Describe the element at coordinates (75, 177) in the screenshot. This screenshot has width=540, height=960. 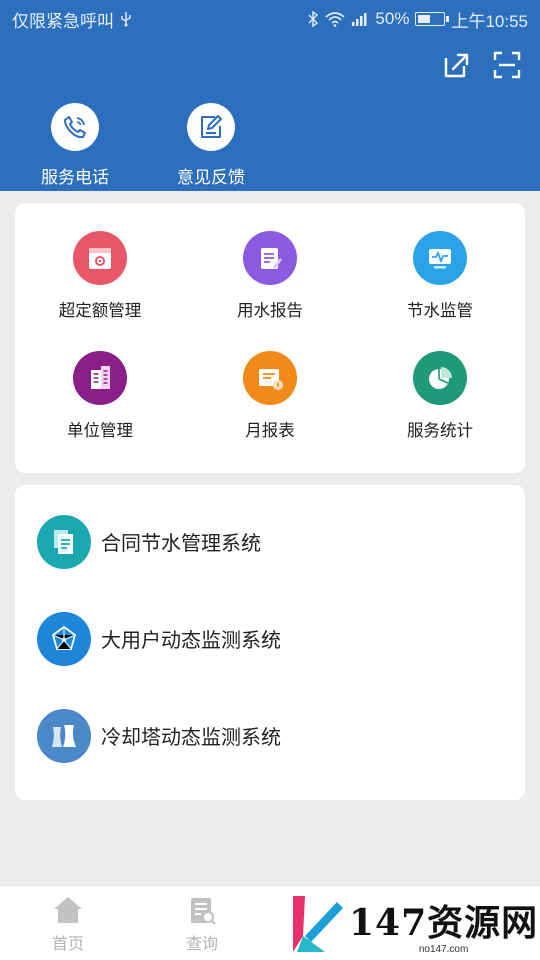
I see `quick-item-label: 服务电话` at that location.